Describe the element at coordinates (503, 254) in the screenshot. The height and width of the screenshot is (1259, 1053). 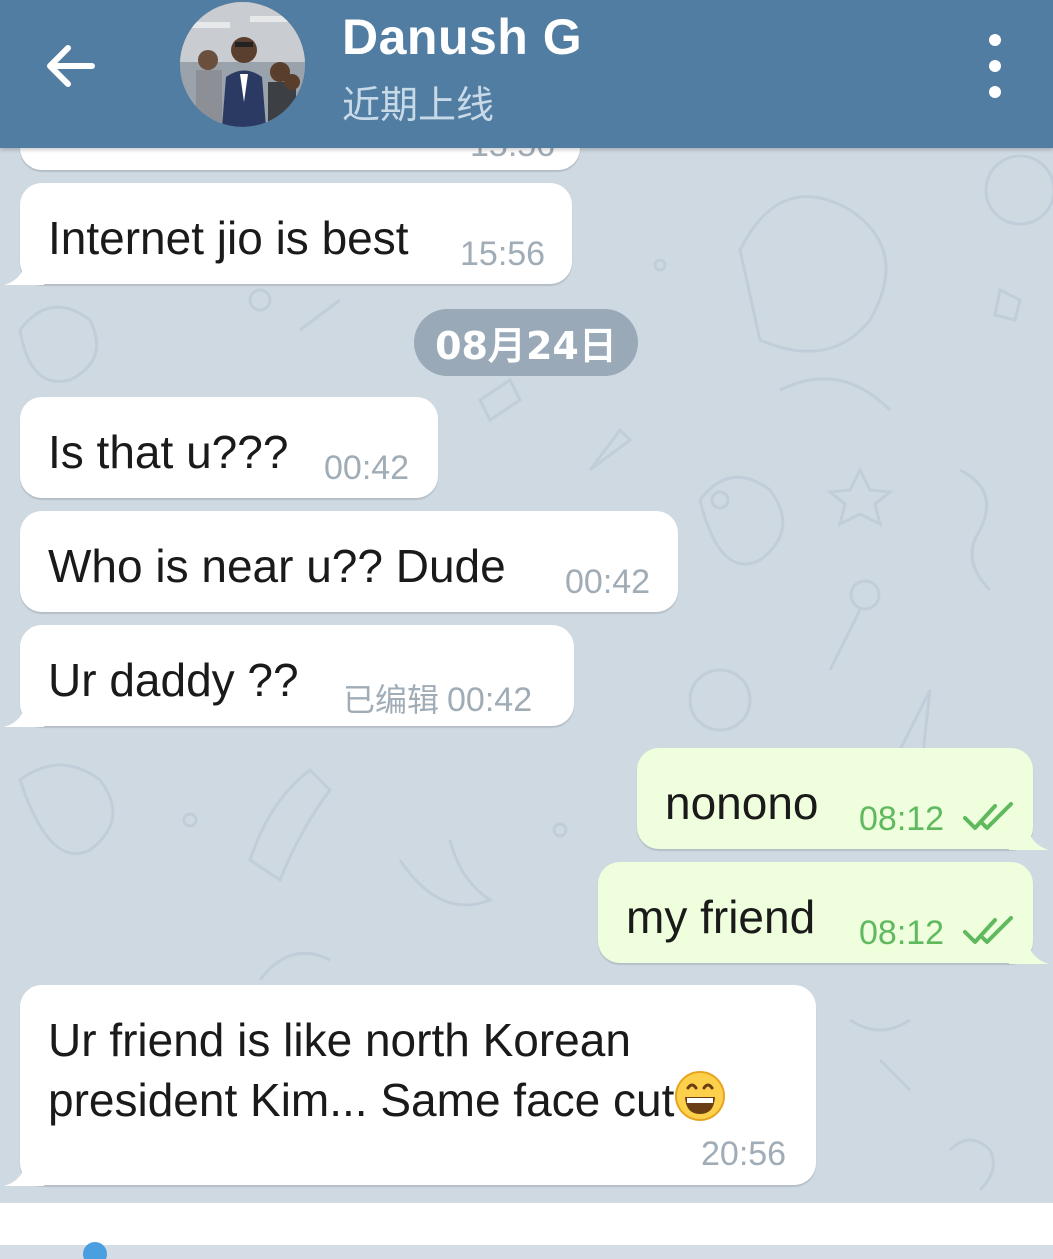
I see `message-time: 15:56` at that location.